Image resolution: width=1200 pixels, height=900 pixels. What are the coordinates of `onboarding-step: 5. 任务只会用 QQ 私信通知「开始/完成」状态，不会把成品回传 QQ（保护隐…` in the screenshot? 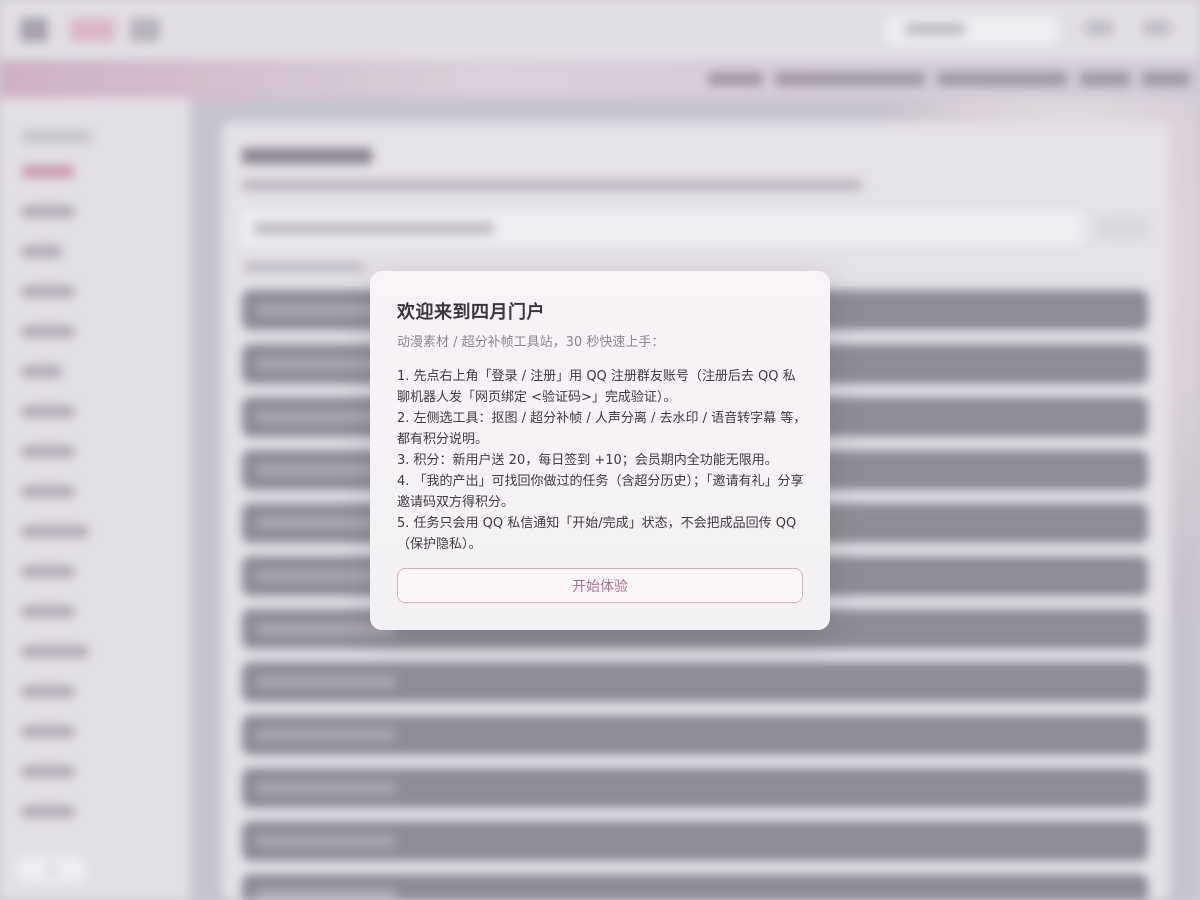 It's located at (597, 534).